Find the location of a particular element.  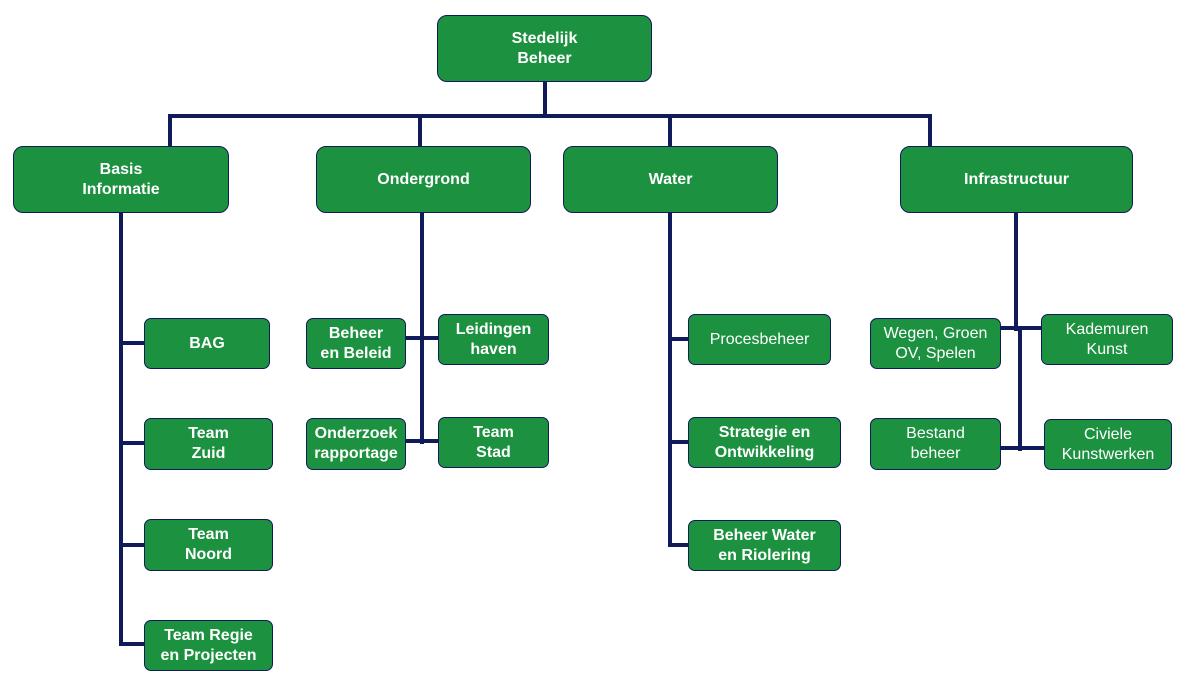

node-procesbeheer: Procesbeheer is located at coordinates (759, 339).